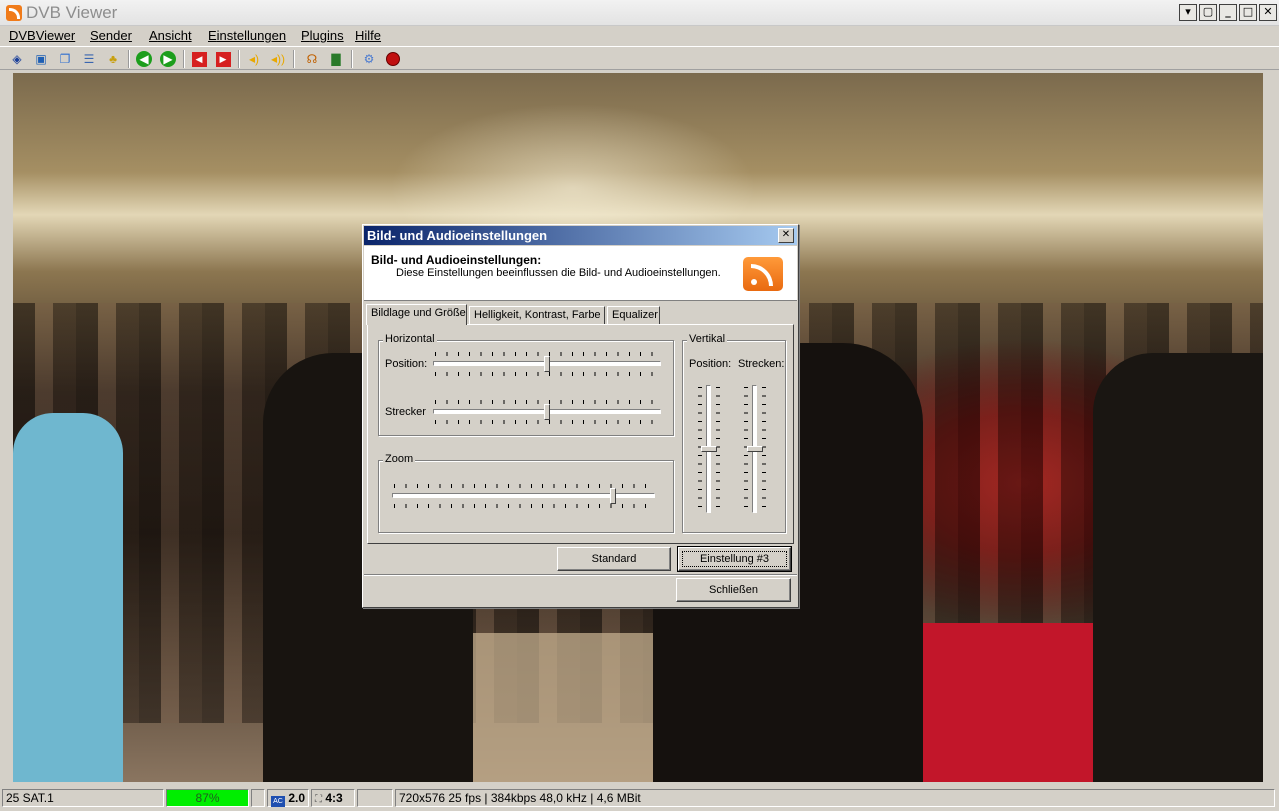 The height and width of the screenshot is (811, 1279). What do you see at coordinates (297, 798) in the screenshot?
I see `audio-channels-value: 2.0` at bounding box center [297, 798].